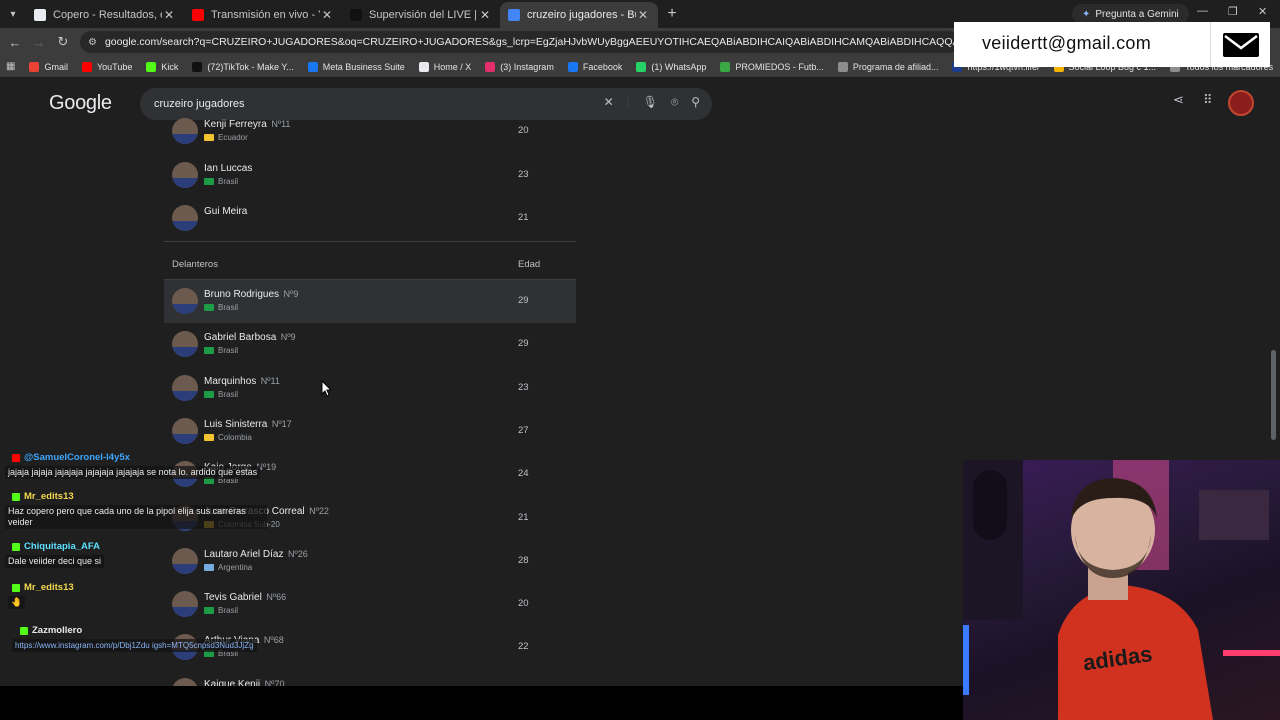  I want to click on webcam-scene: adidas, so click(1121, 590).